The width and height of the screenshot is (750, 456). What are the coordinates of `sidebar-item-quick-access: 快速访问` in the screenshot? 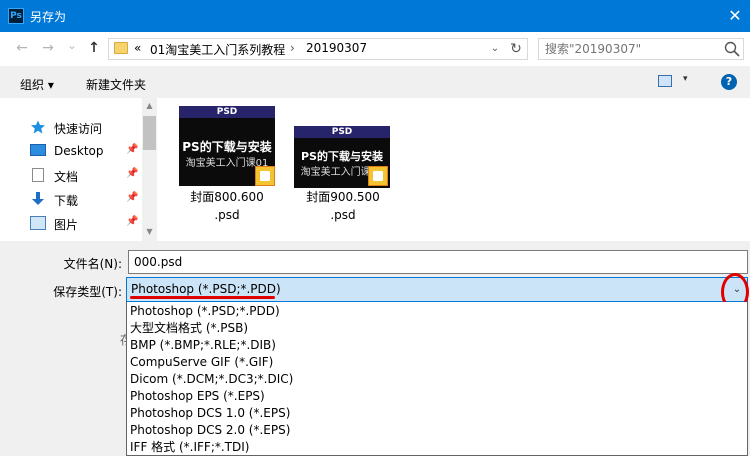 It's located at (86, 127).